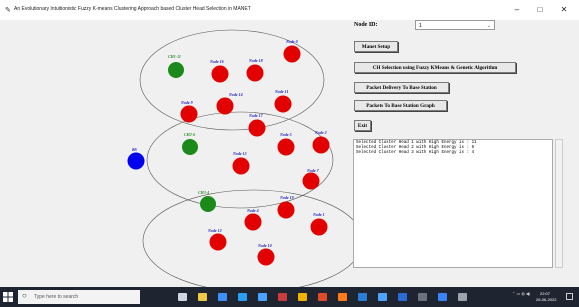  I want to click on word-icon, so click(402, 297).